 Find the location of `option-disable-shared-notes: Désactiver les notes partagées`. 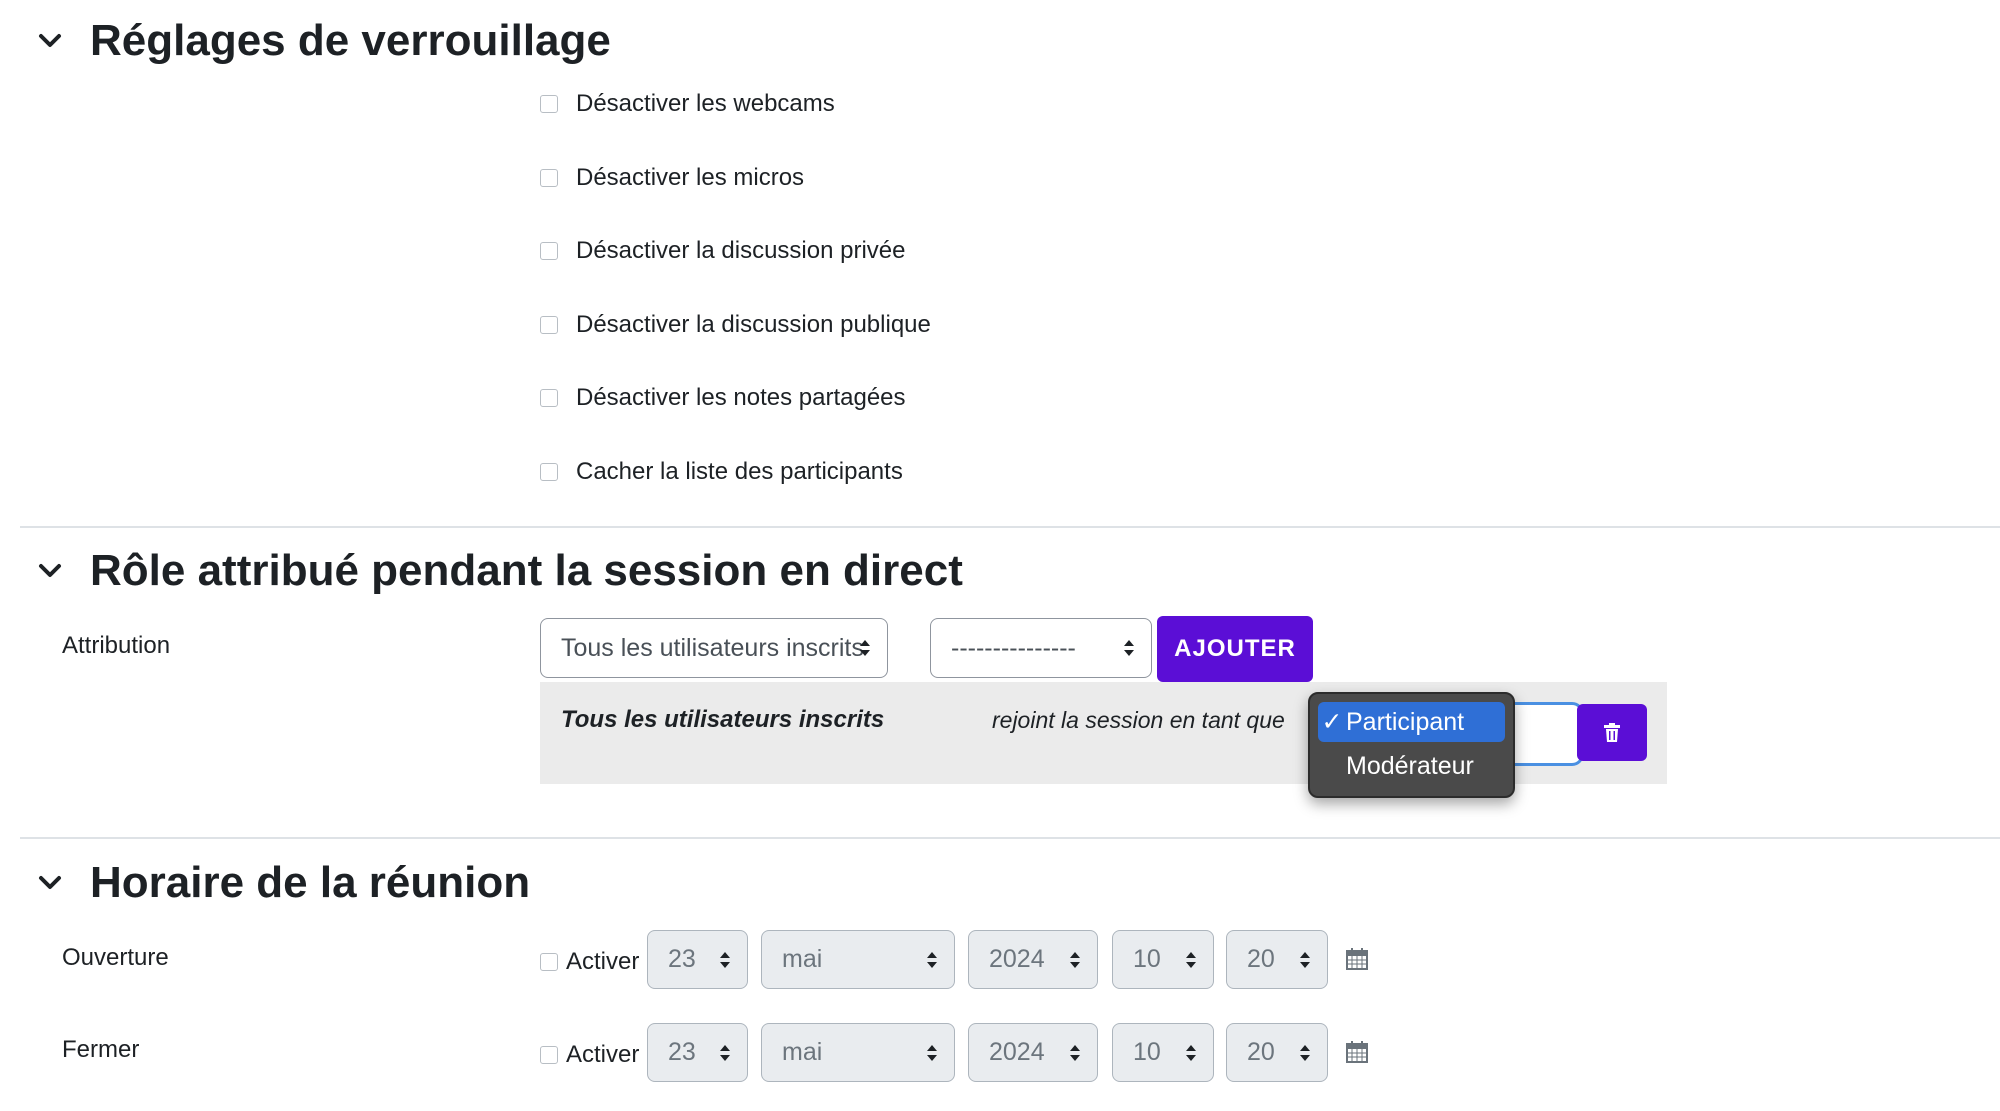

option-disable-shared-notes: Désactiver les notes partagées is located at coordinates (723, 398).